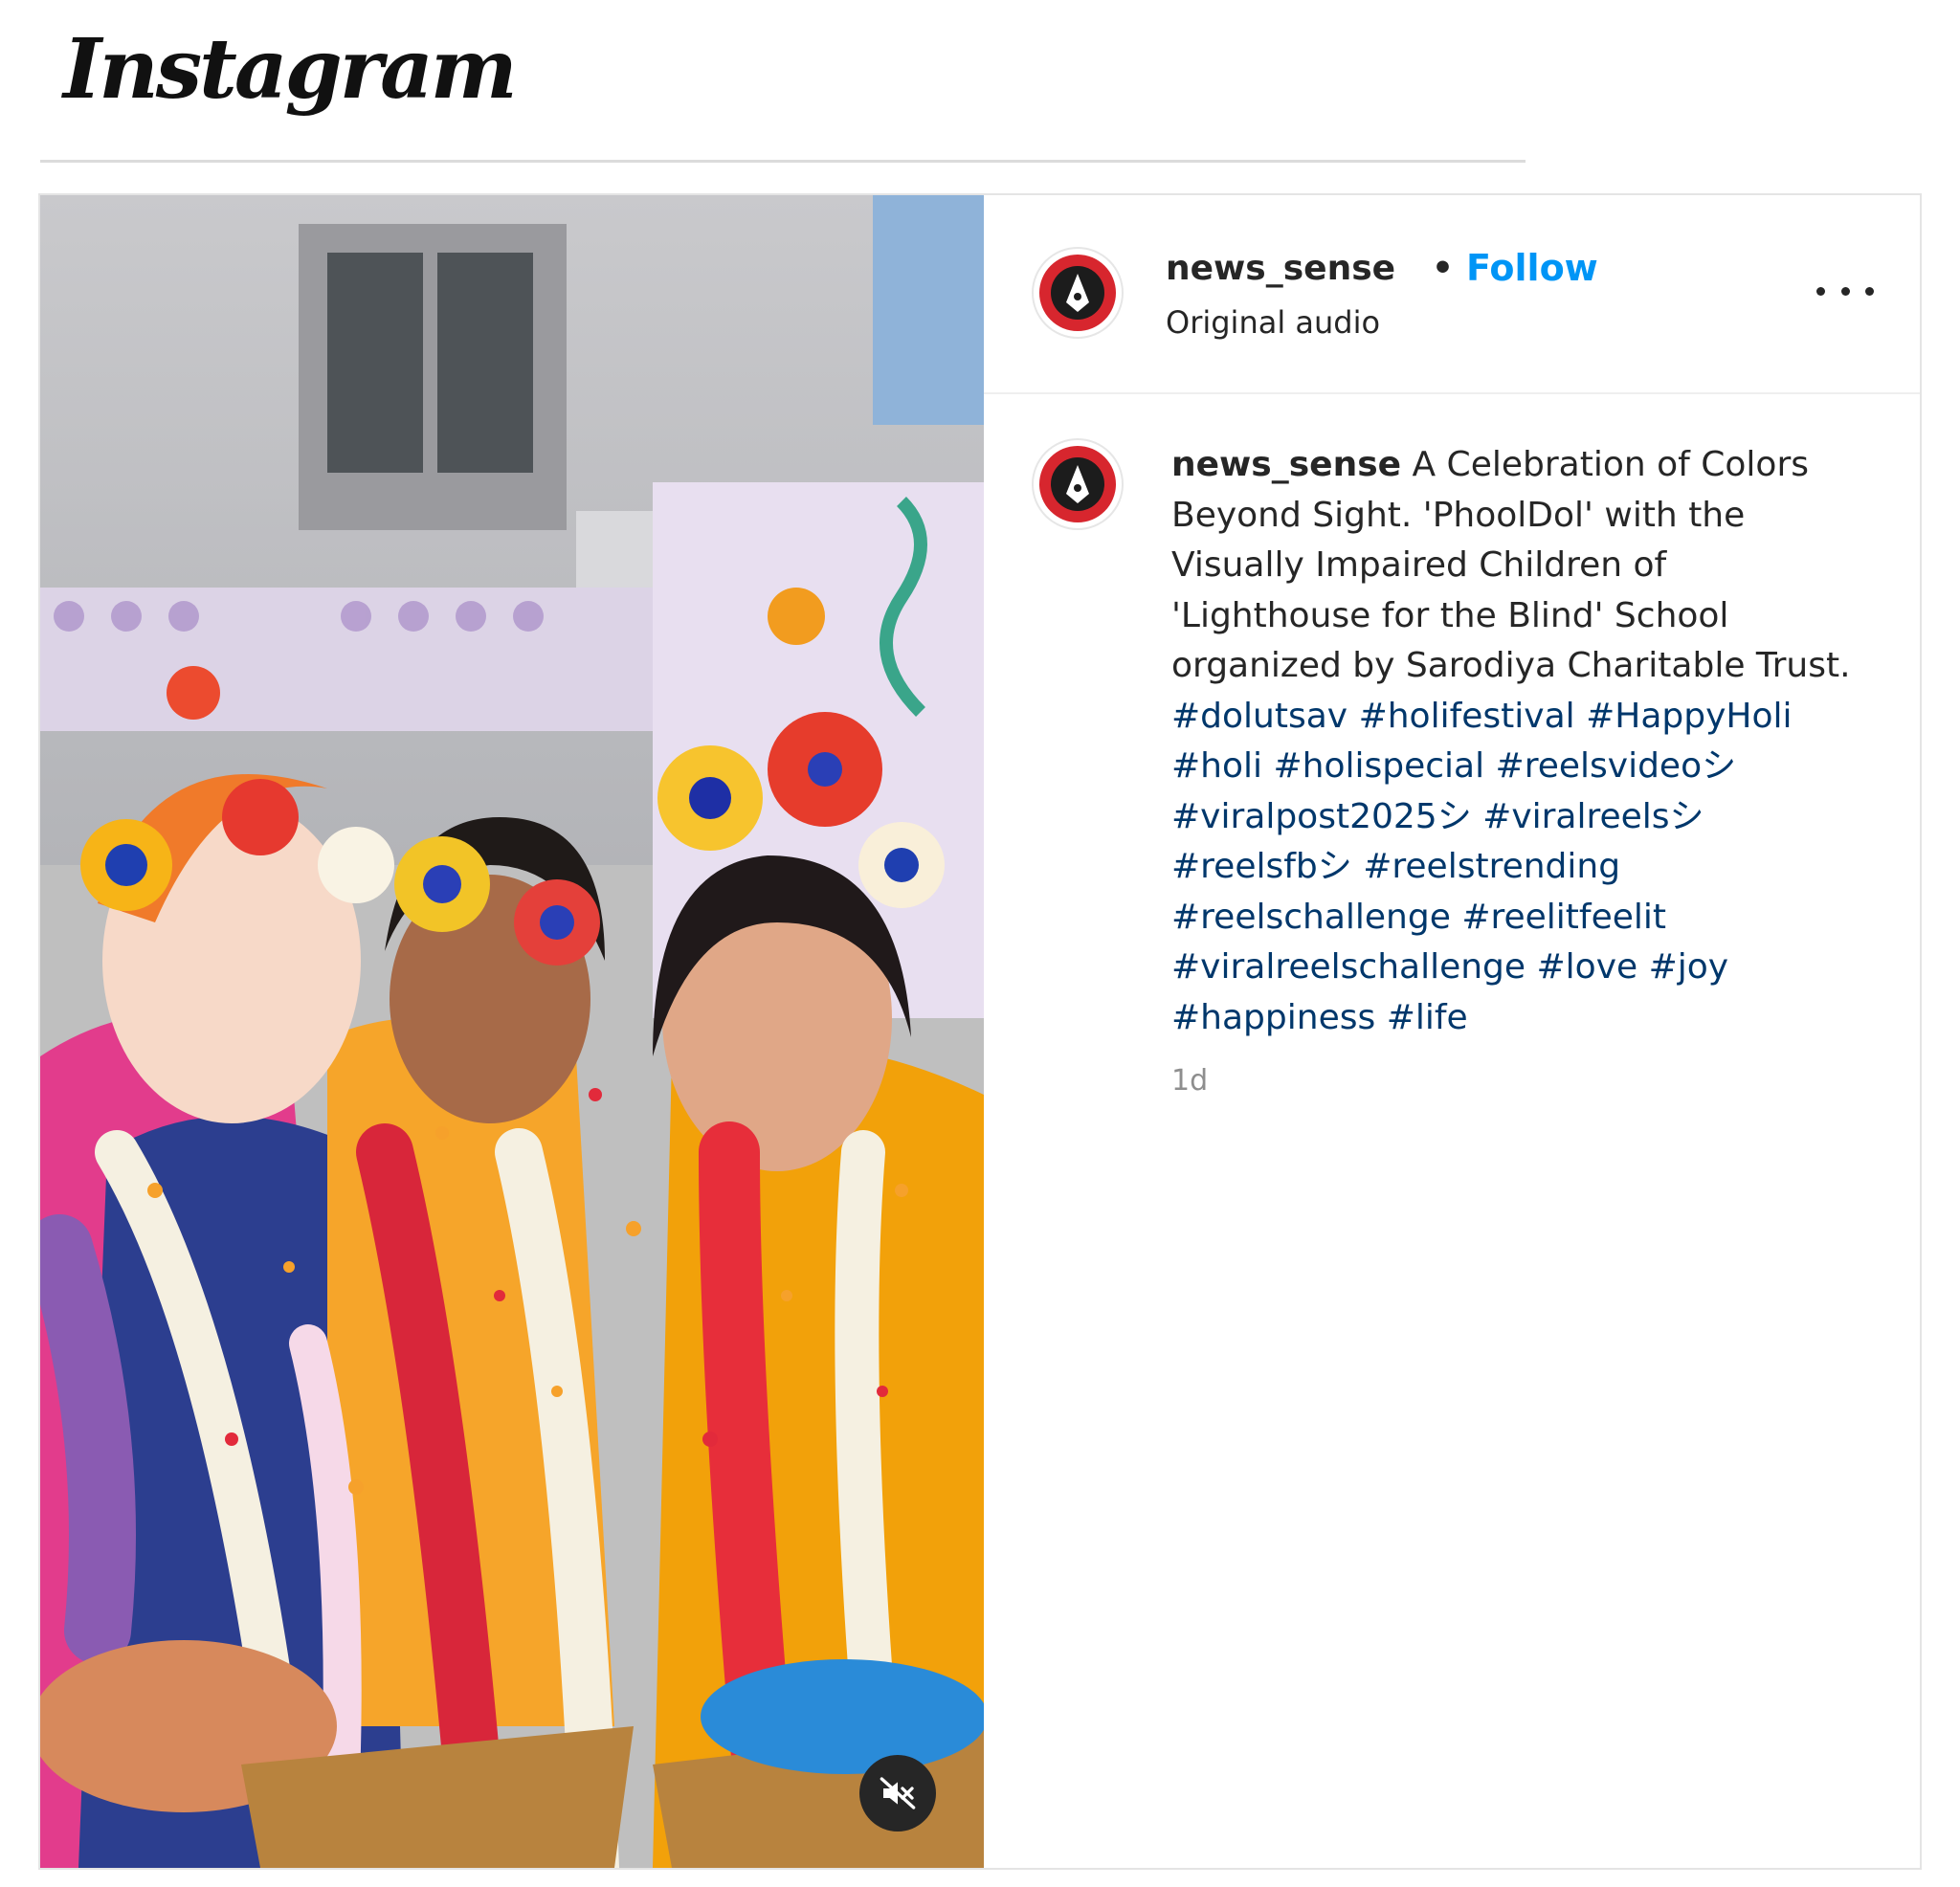 Image resolution: width=1960 pixels, height=1887 pixels. Describe the element at coordinates (1281, 268) in the screenshot. I see `author-username: news_sense` at that location.